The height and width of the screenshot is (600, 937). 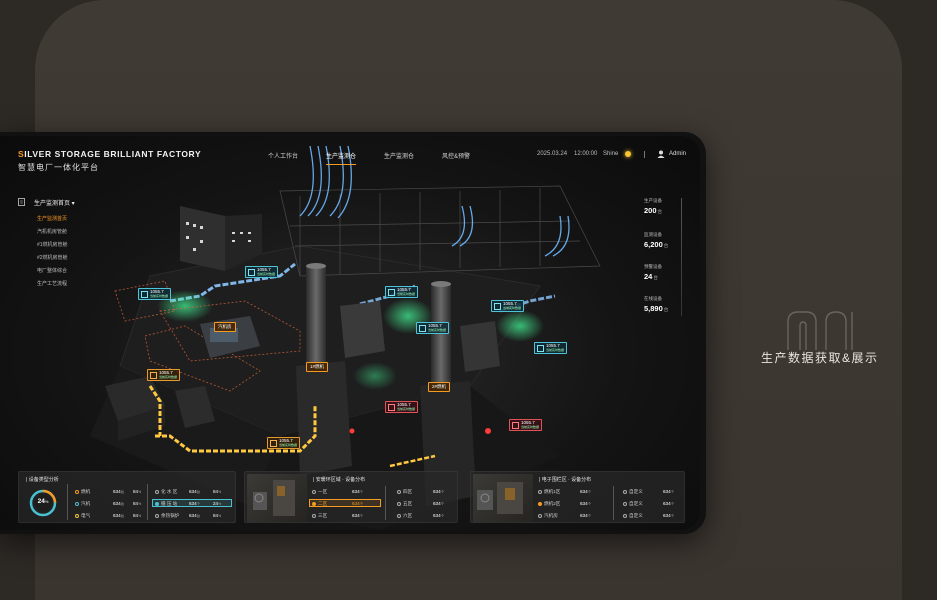 I want to click on fence-row-selected: 燃机2区 634个, so click(x=574, y=504).